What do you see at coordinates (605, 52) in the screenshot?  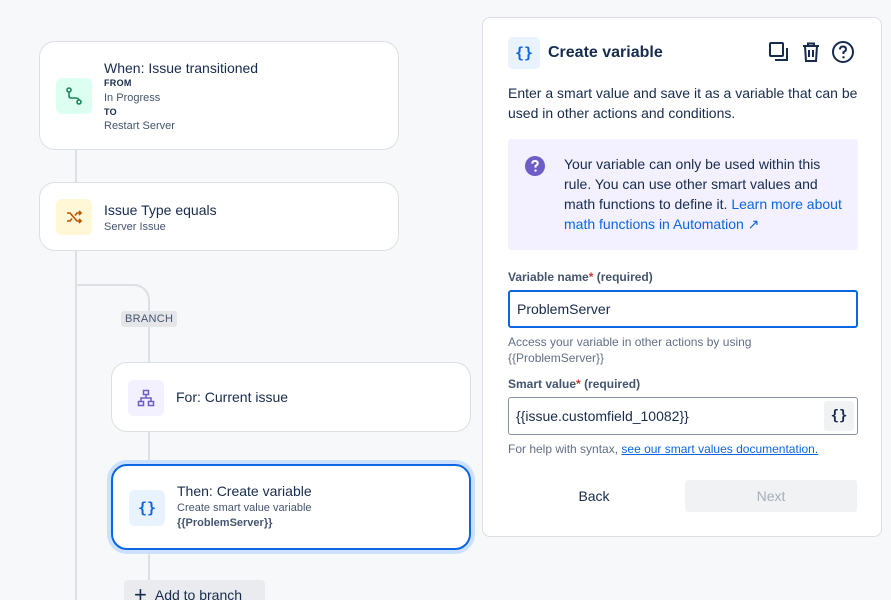 I see `panel-title: Create variable` at bounding box center [605, 52].